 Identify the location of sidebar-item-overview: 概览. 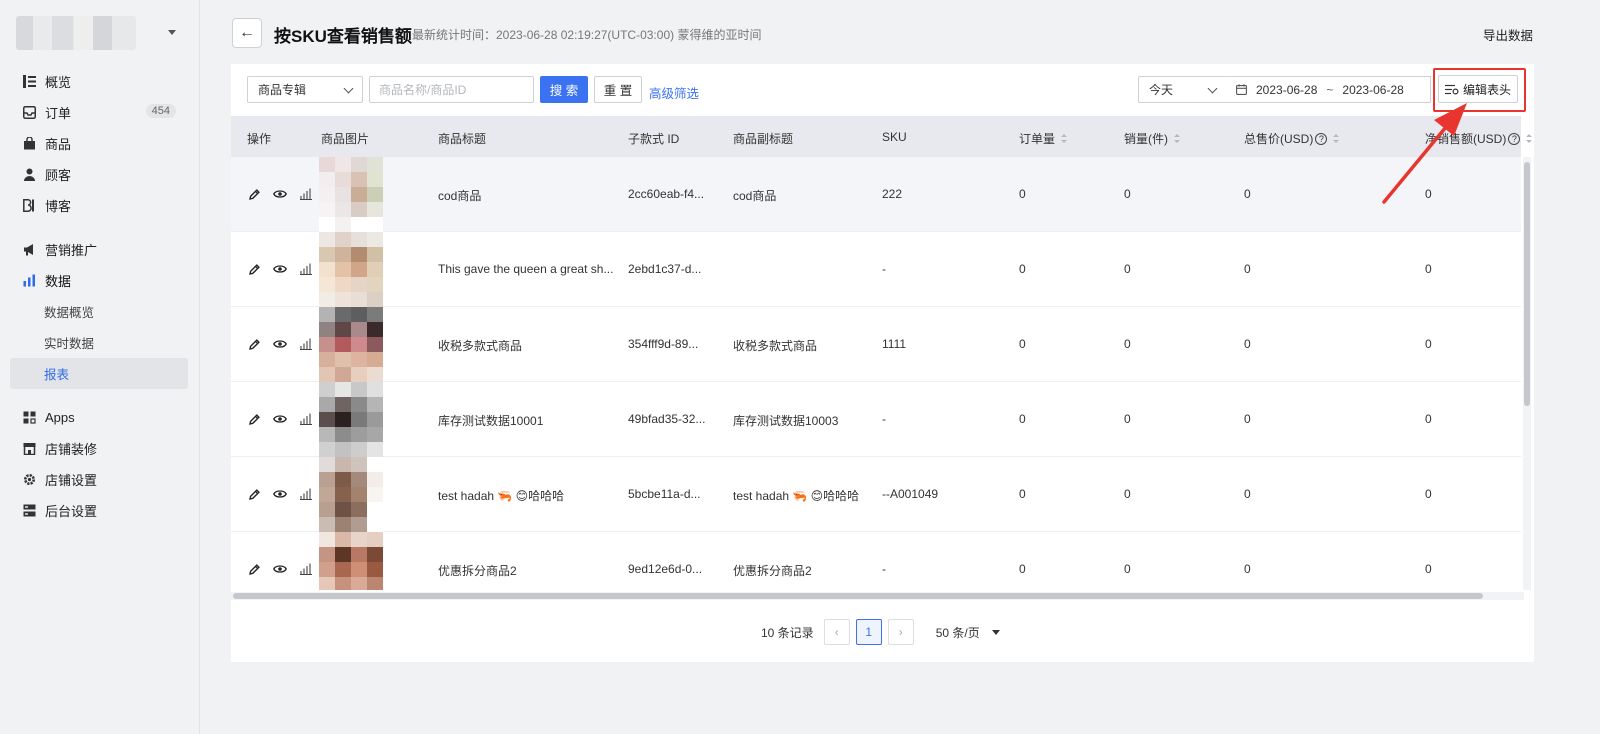
(99, 81).